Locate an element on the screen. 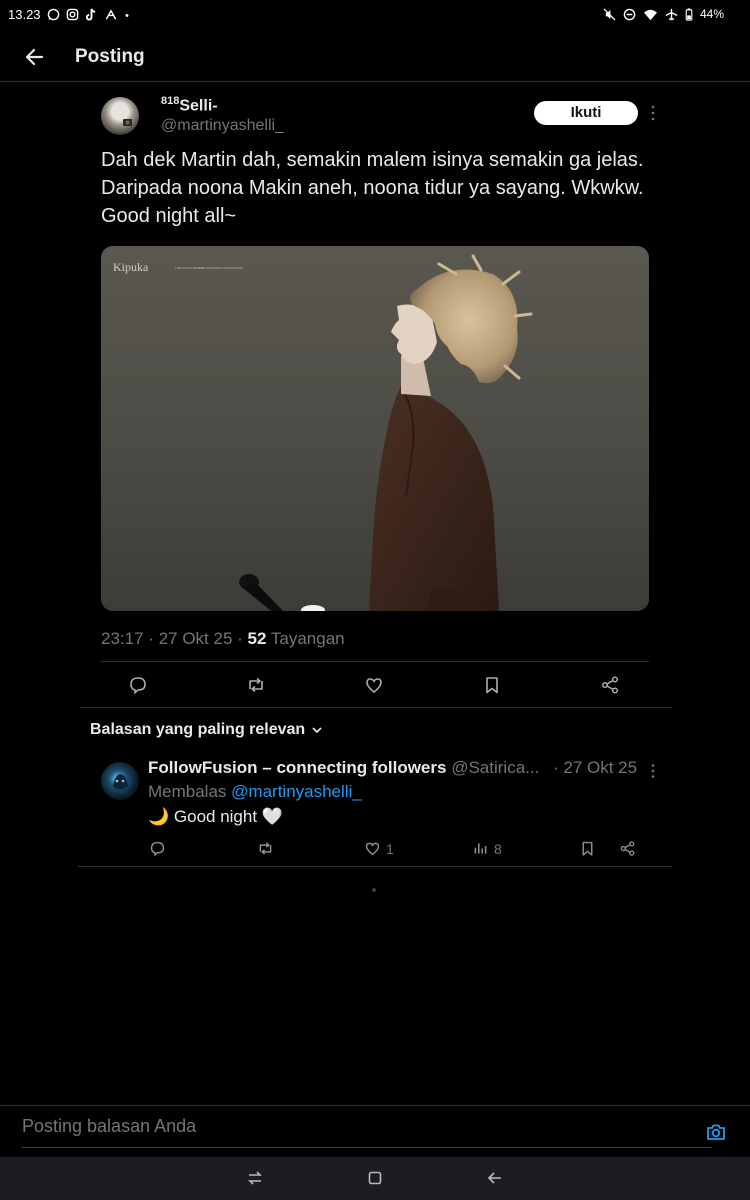 This screenshot has width=750, height=1200. share-icon is located at coordinates (610, 685).